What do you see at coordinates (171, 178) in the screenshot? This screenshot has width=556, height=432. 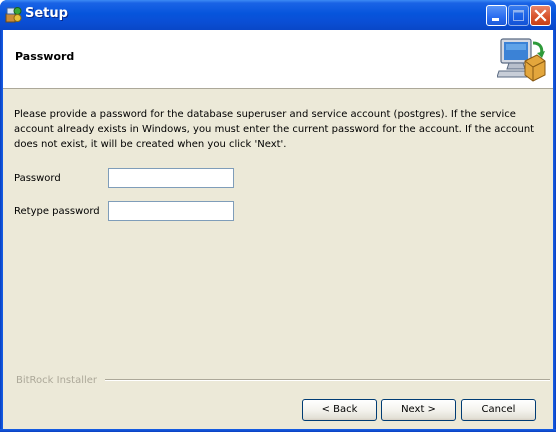 I see `password-input` at bounding box center [171, 178].